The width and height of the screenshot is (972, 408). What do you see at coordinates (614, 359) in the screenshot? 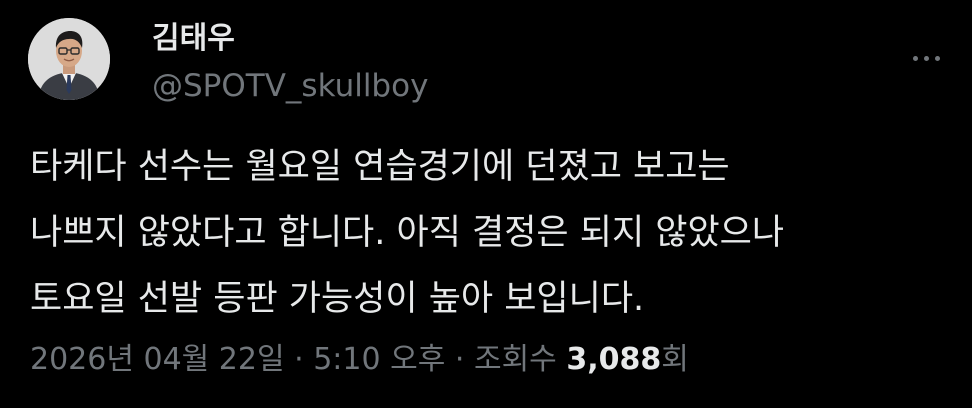
I see `views-count: 3,088` at bounding box center [614, 359].